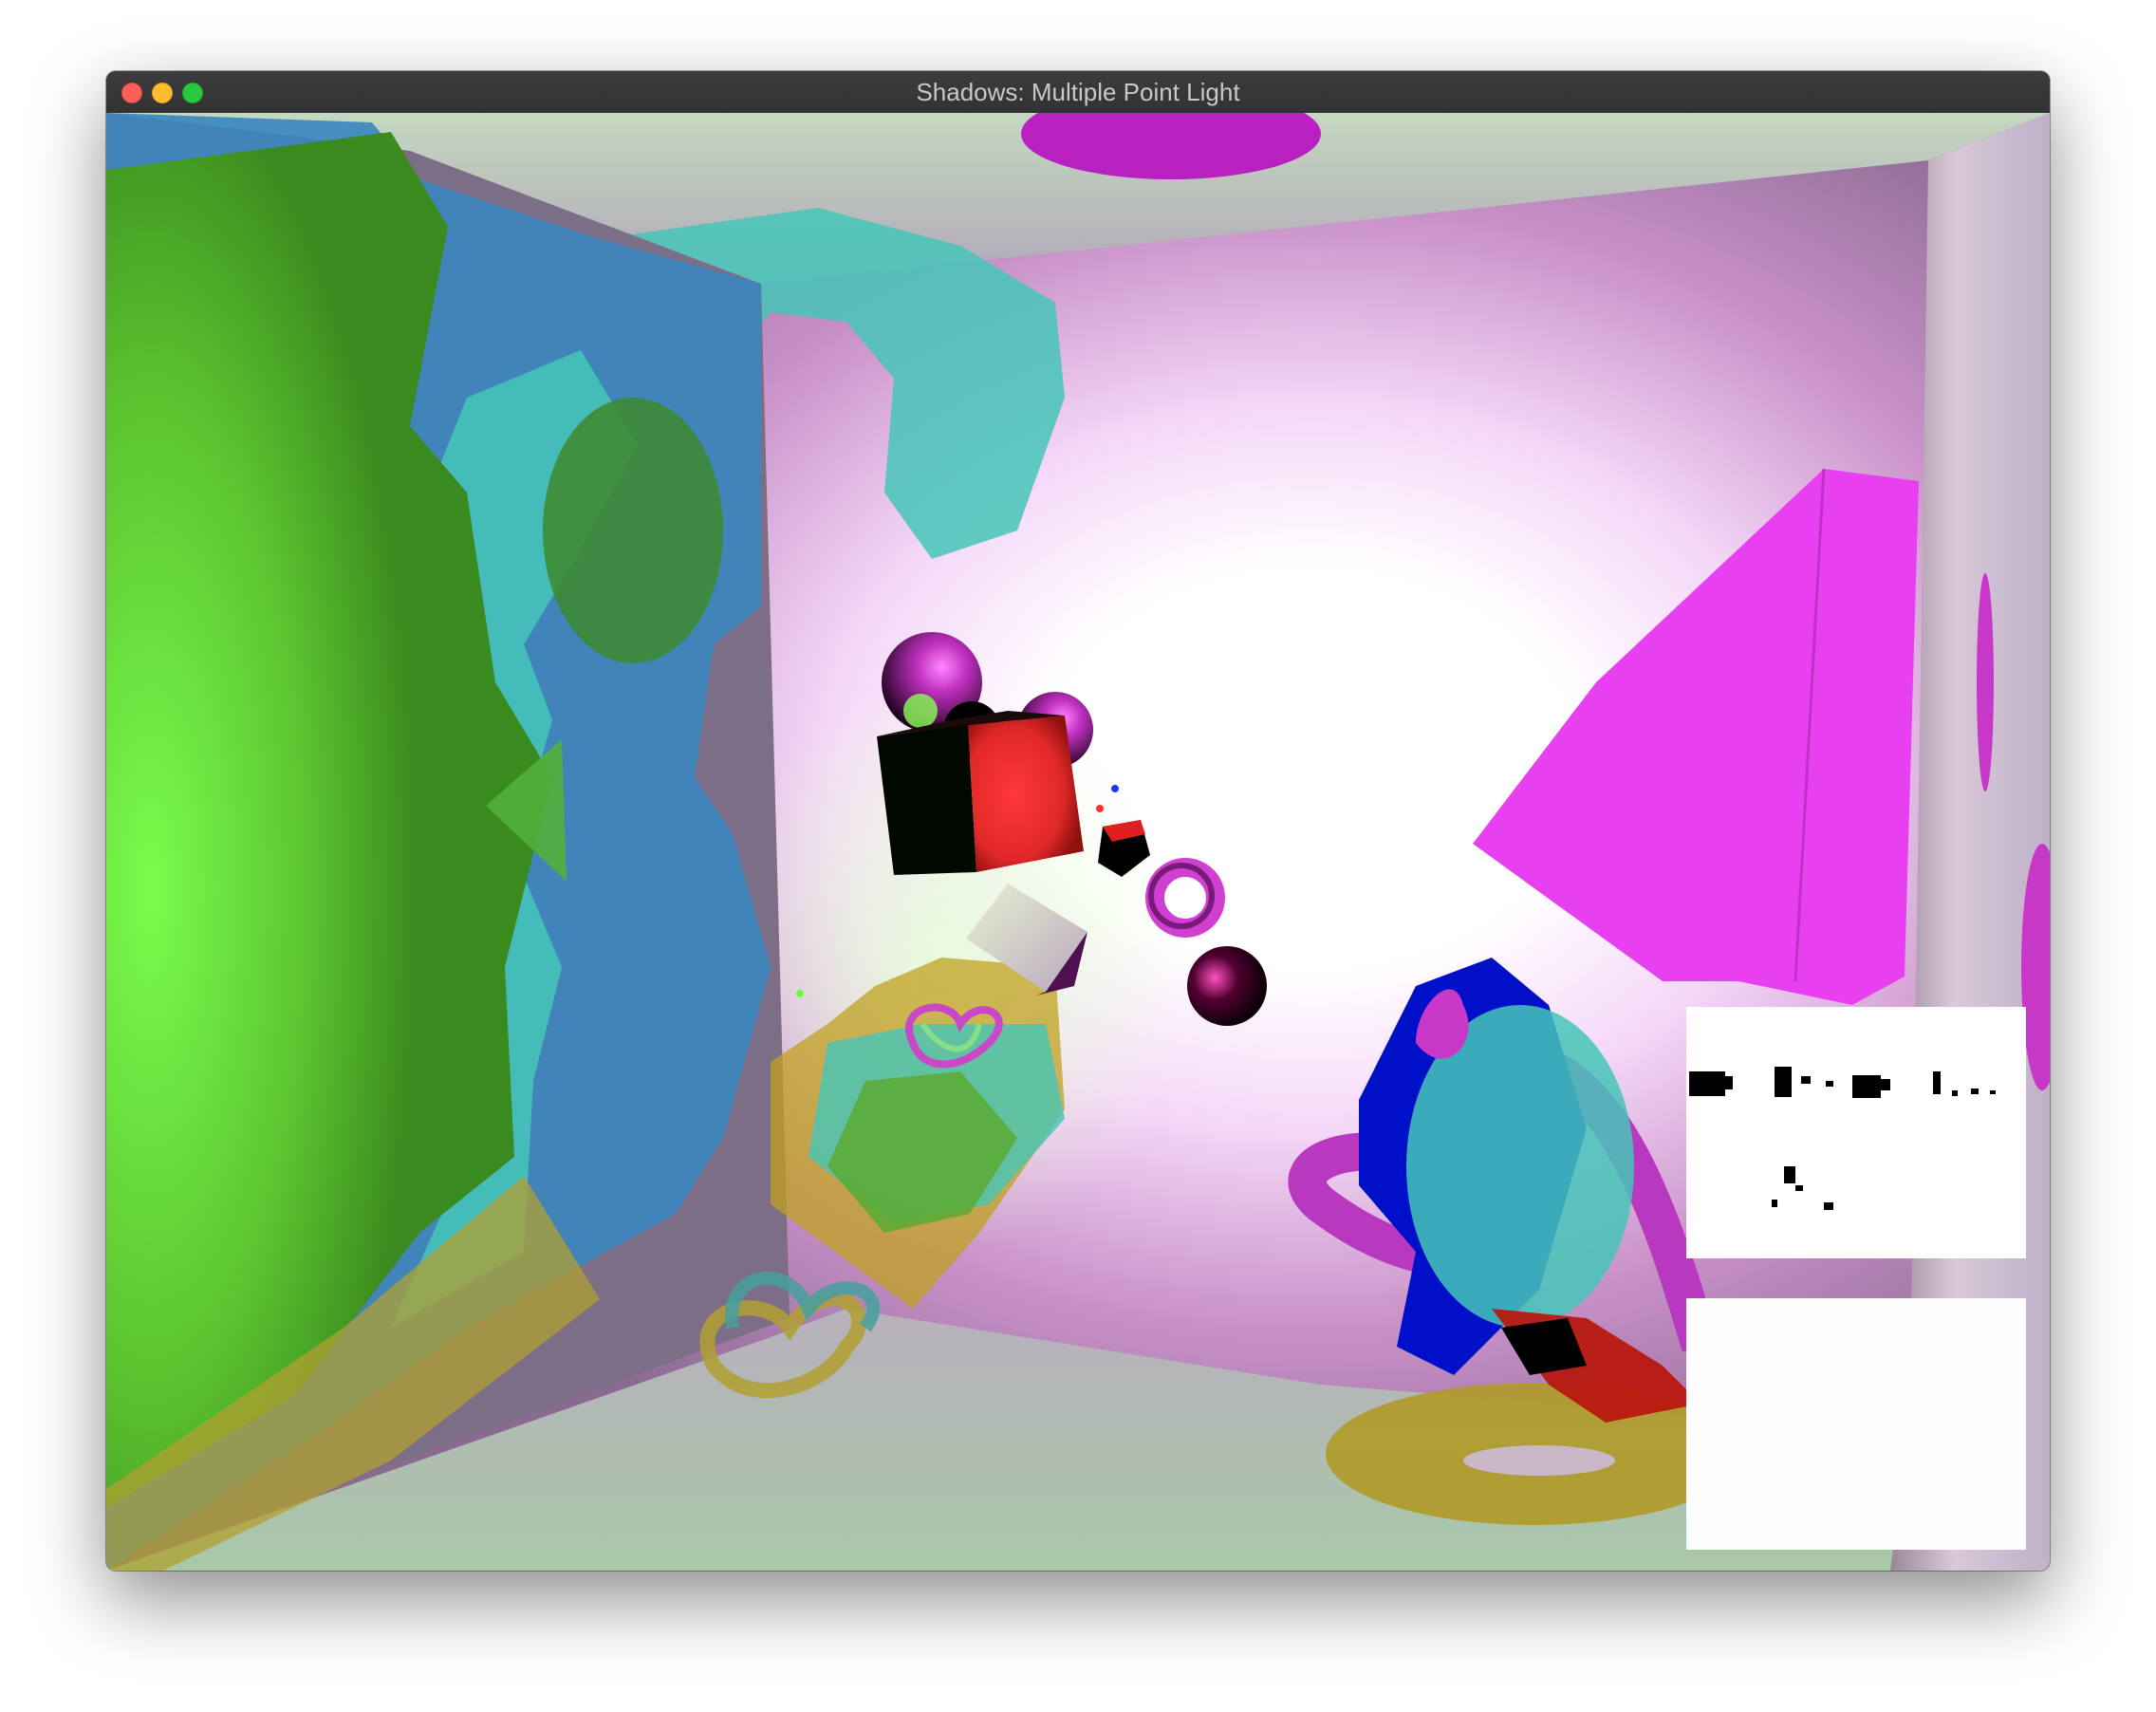  What do you see at coordinates (926, 800) in the screenshot?
I see `cube-dark-face` at bounding box center [926, 800].